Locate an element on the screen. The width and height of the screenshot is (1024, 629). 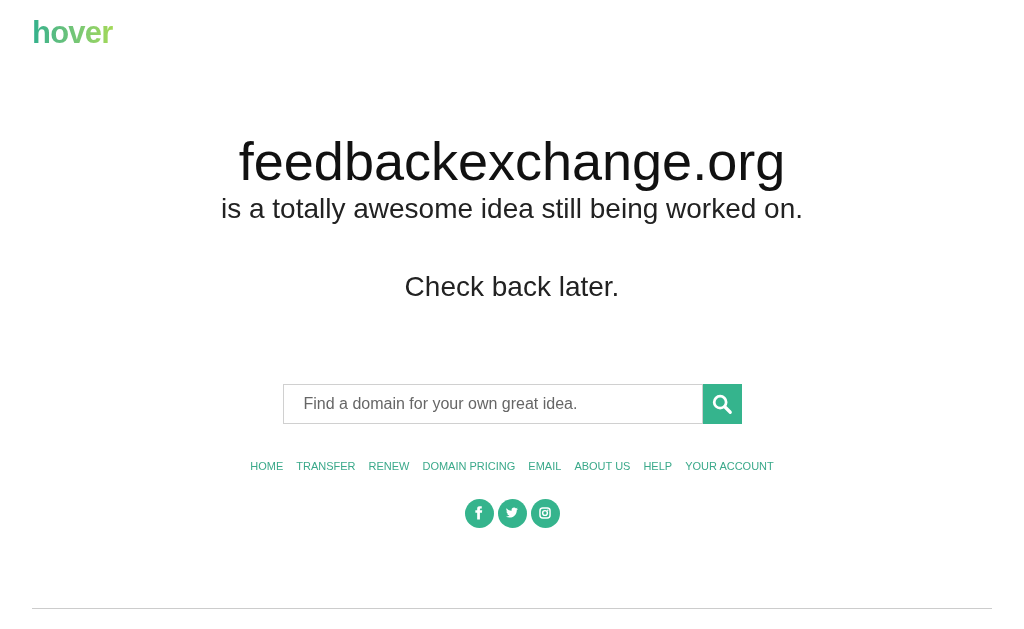
nav-link: HOME is located at coordinates (267, 466).